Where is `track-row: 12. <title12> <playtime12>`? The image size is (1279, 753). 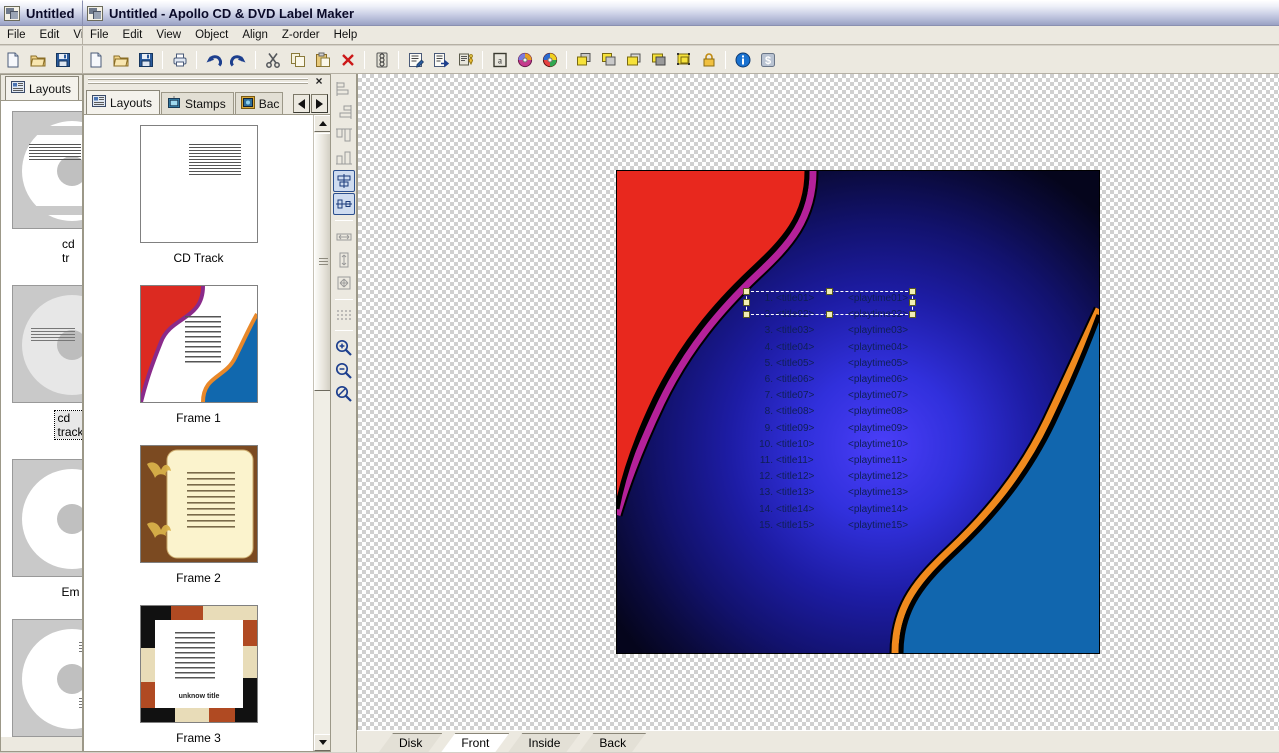 track-row: 12. <title12> <playtime12> is located at coordinates (857, 477).